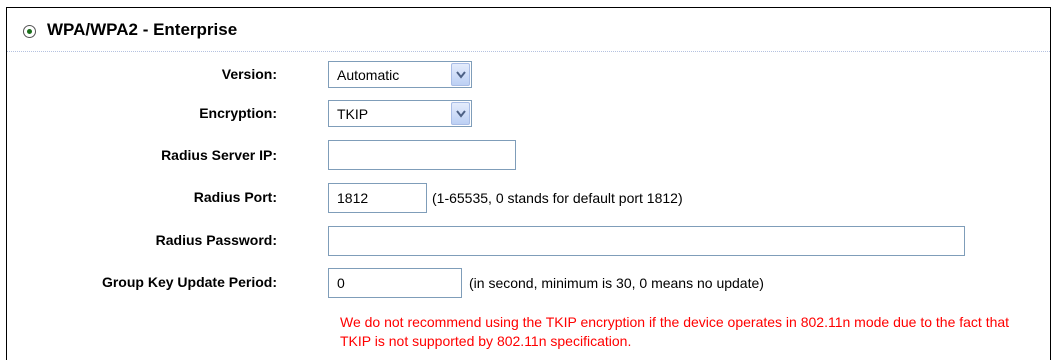 This screenshot has width=1057, height=360. I want to click on version-select: Automatic, so click(400, 74).